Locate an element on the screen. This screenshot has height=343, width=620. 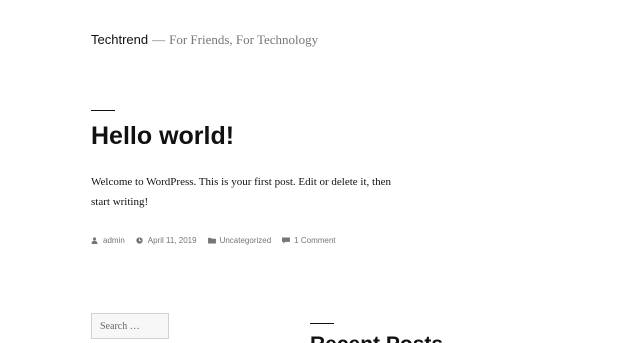
comment-icon is located at coordinates (286, 240).